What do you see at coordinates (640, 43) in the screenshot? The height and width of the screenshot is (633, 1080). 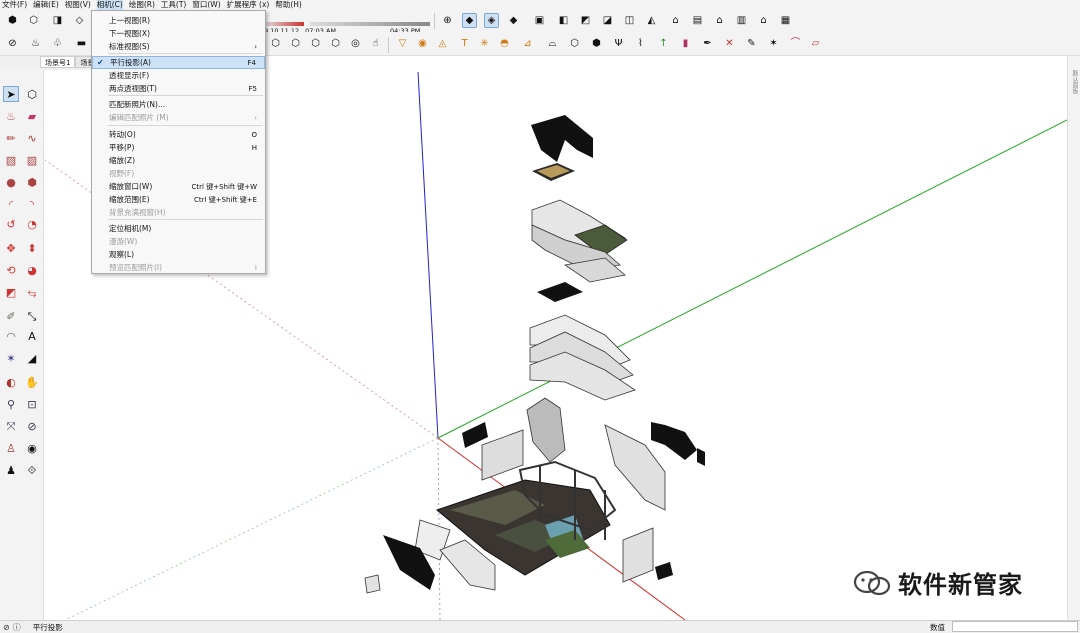 I see `leaf-icon: ⌇` at bounding box center [640, 43].